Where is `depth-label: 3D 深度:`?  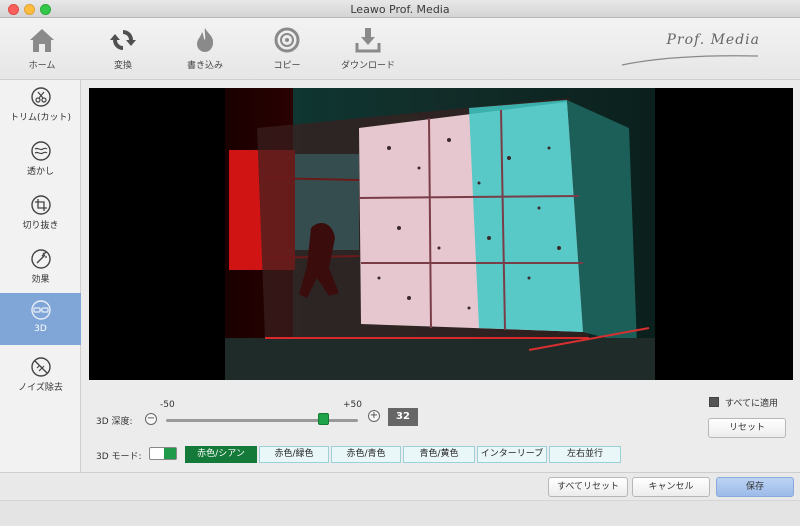 depth-label: 3D 深度: is located at coordinates (114, 422).